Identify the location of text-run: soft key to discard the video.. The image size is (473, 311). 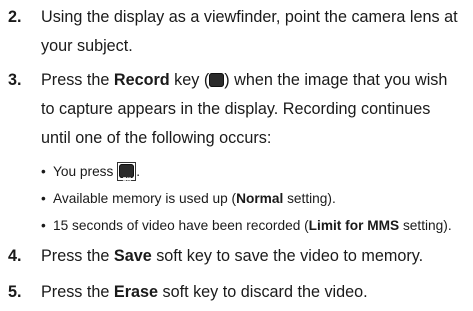
(263, 292).